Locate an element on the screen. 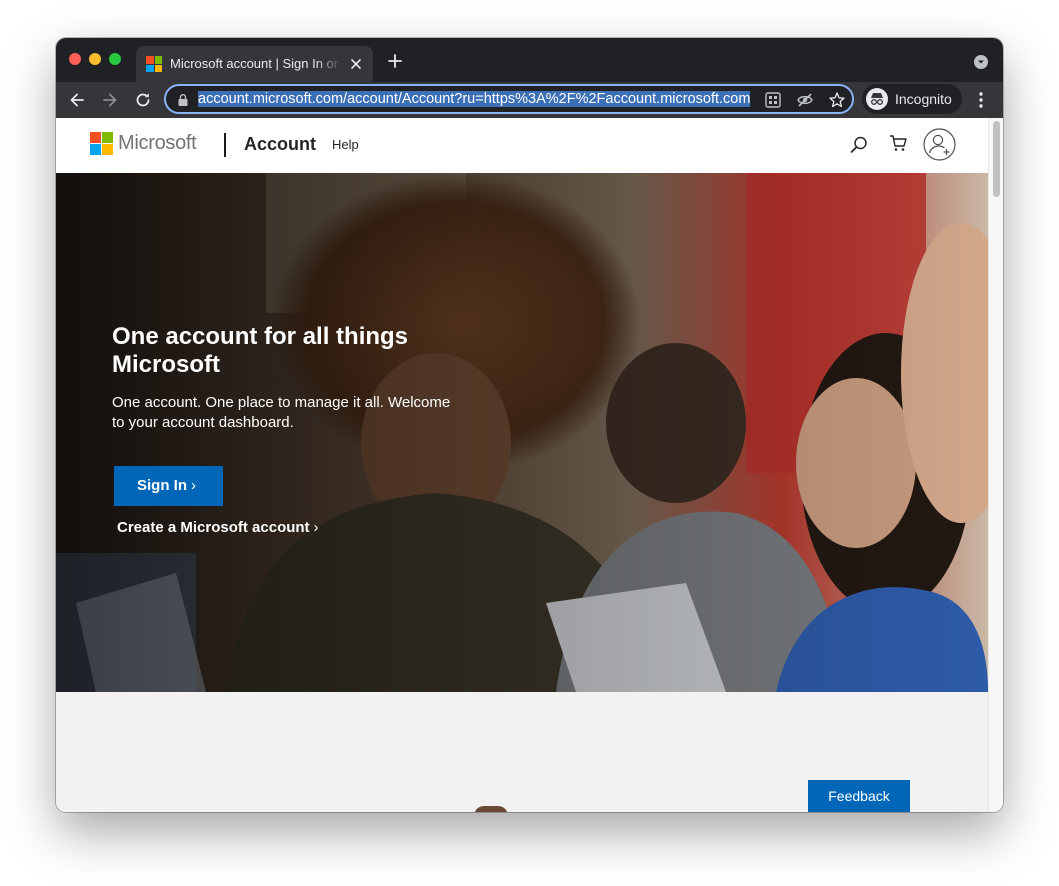  eye-off-icon is located at coordinates (805, 100).